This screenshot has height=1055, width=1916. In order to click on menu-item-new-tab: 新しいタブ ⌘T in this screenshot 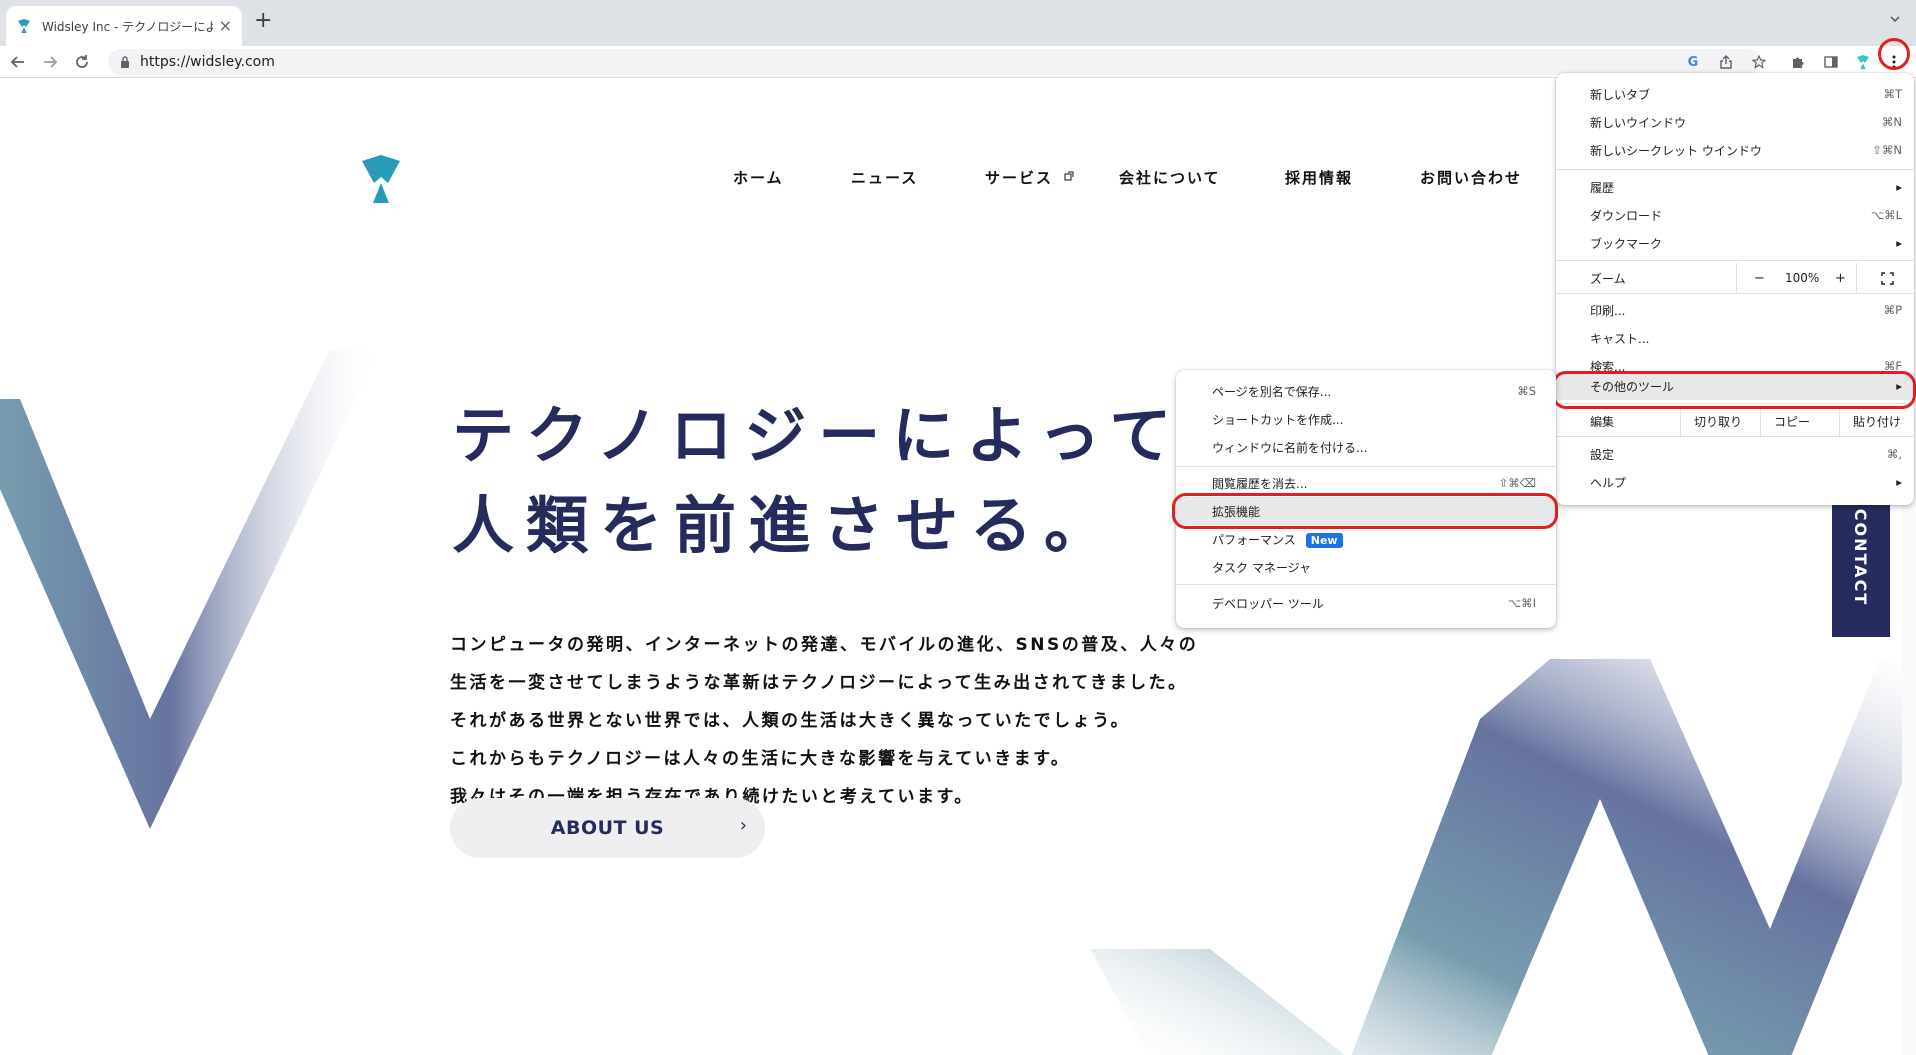, I will do `click(1735, 94)`.